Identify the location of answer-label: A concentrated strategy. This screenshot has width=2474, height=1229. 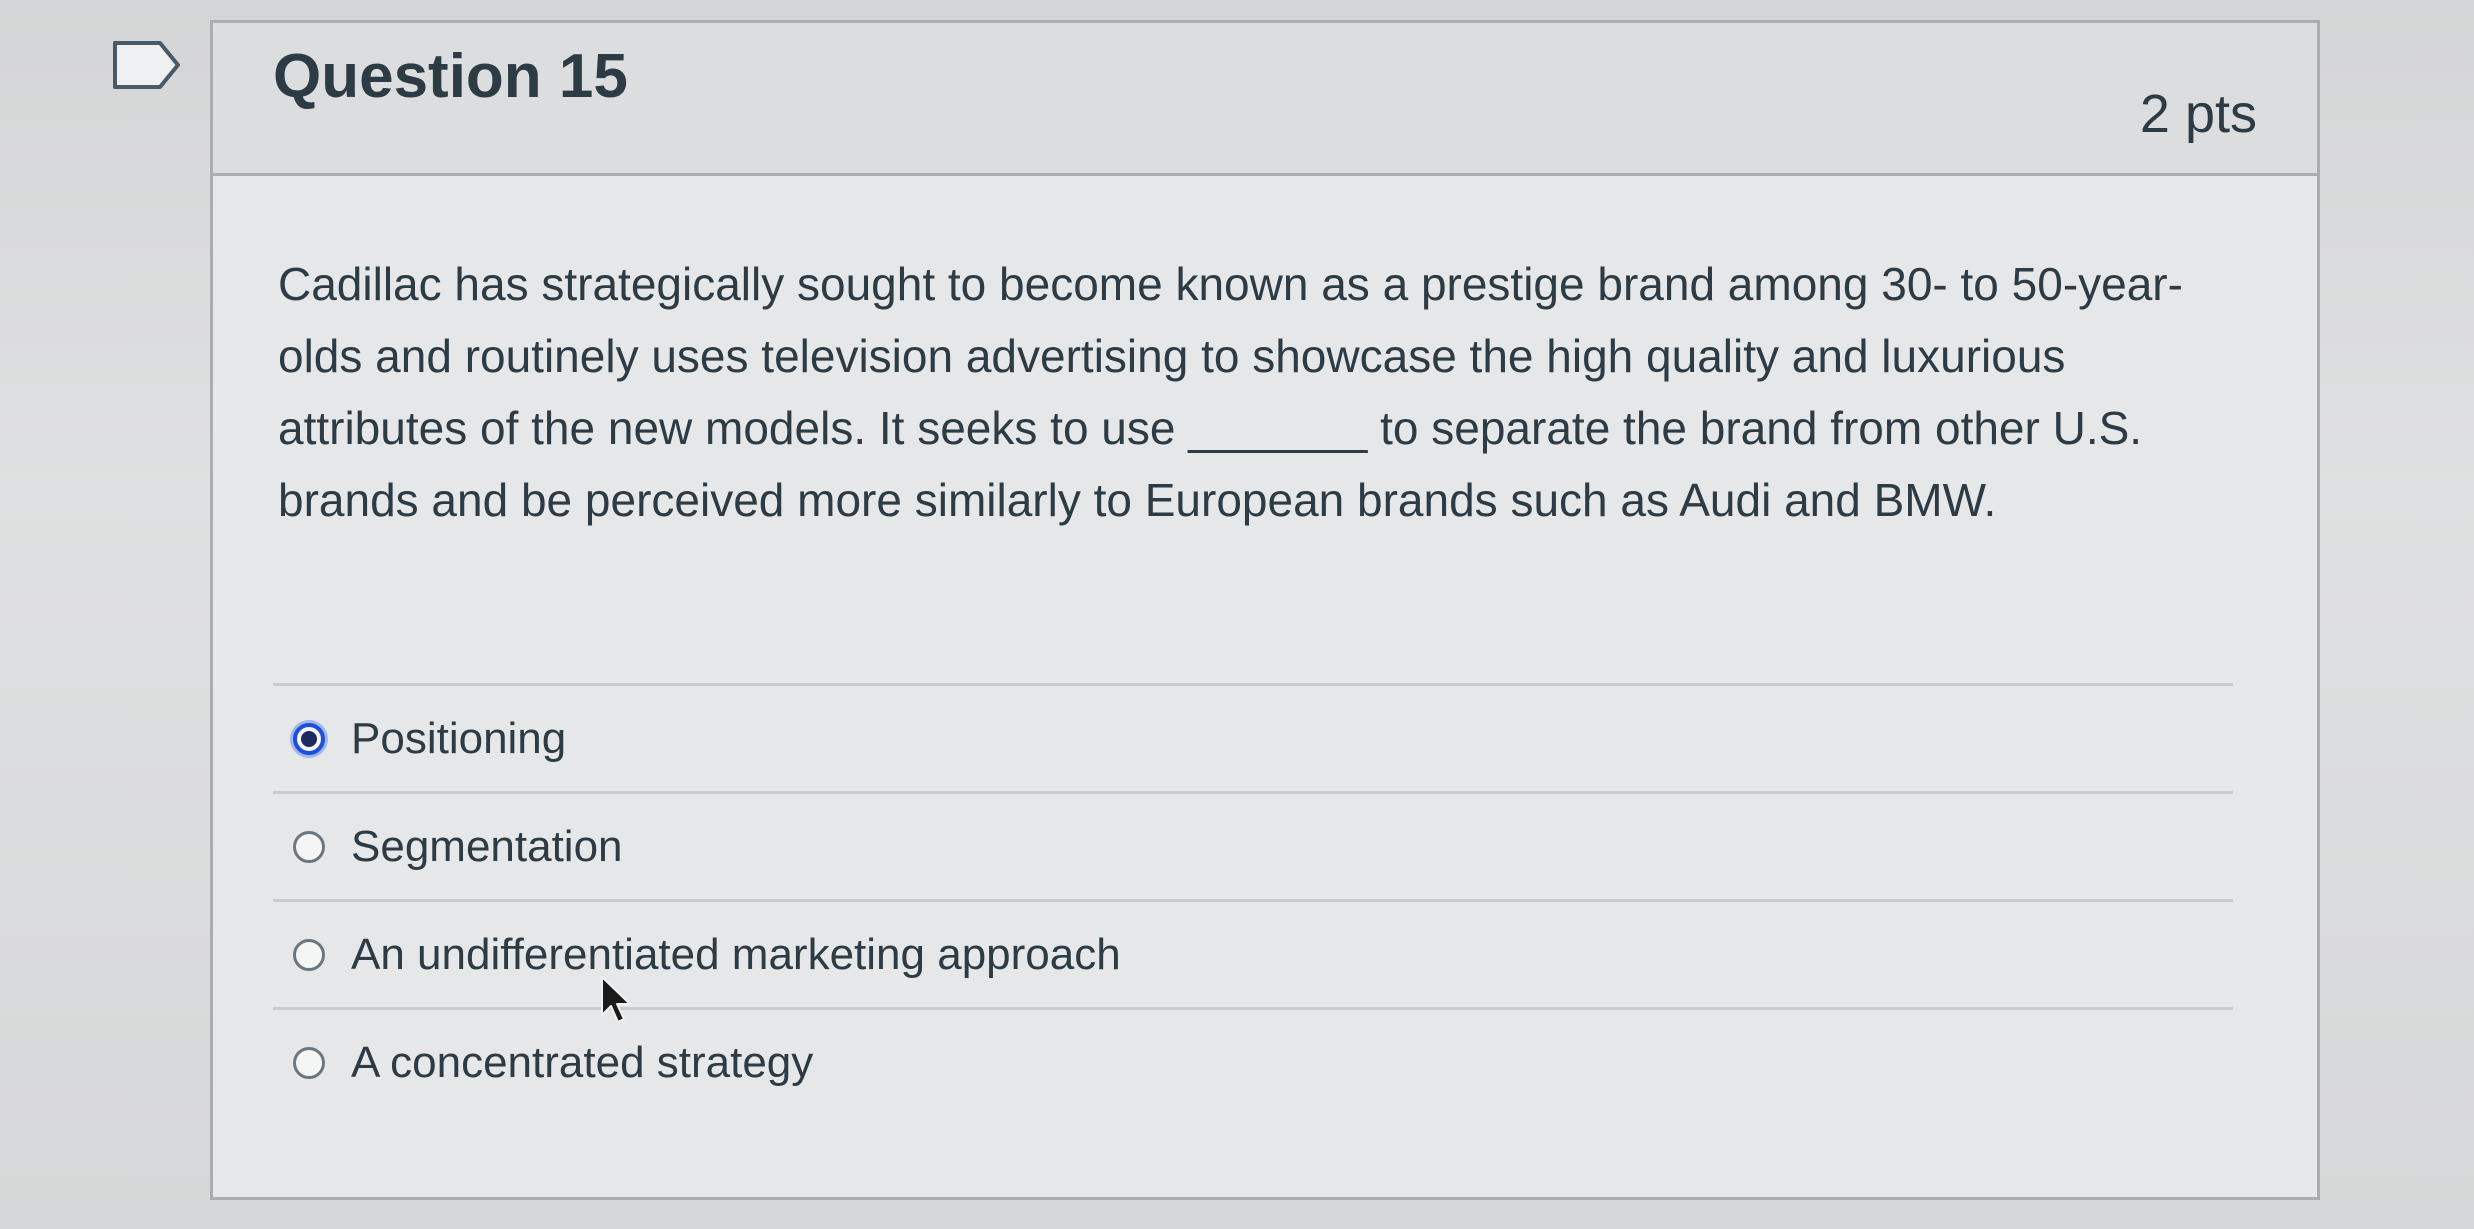
(582, 1062).